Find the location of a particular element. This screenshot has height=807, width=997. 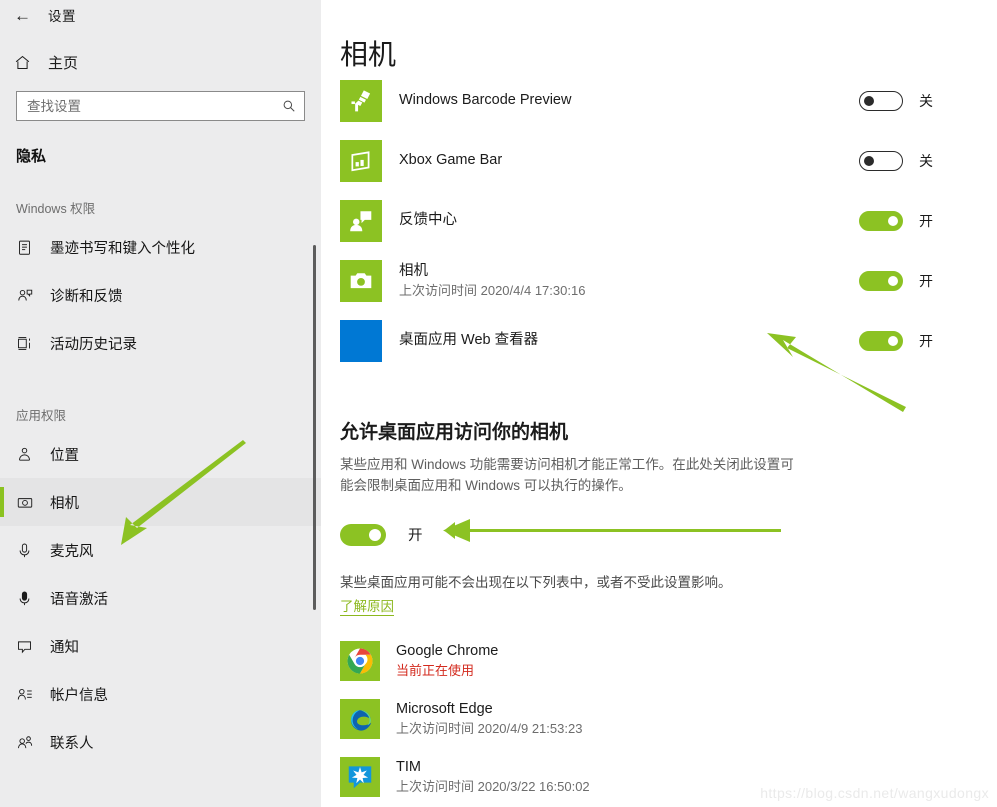

app-row-feedback-hub: 反馈中心 开 is located at coordinates (668, 221).